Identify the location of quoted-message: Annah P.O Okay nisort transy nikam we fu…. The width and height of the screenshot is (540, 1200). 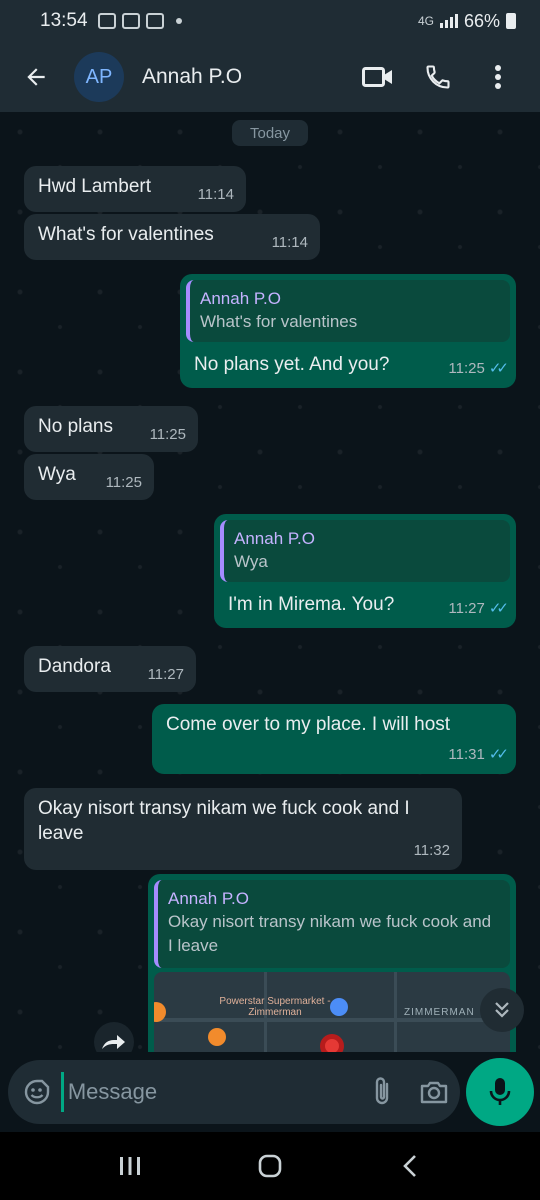
(332, 924).